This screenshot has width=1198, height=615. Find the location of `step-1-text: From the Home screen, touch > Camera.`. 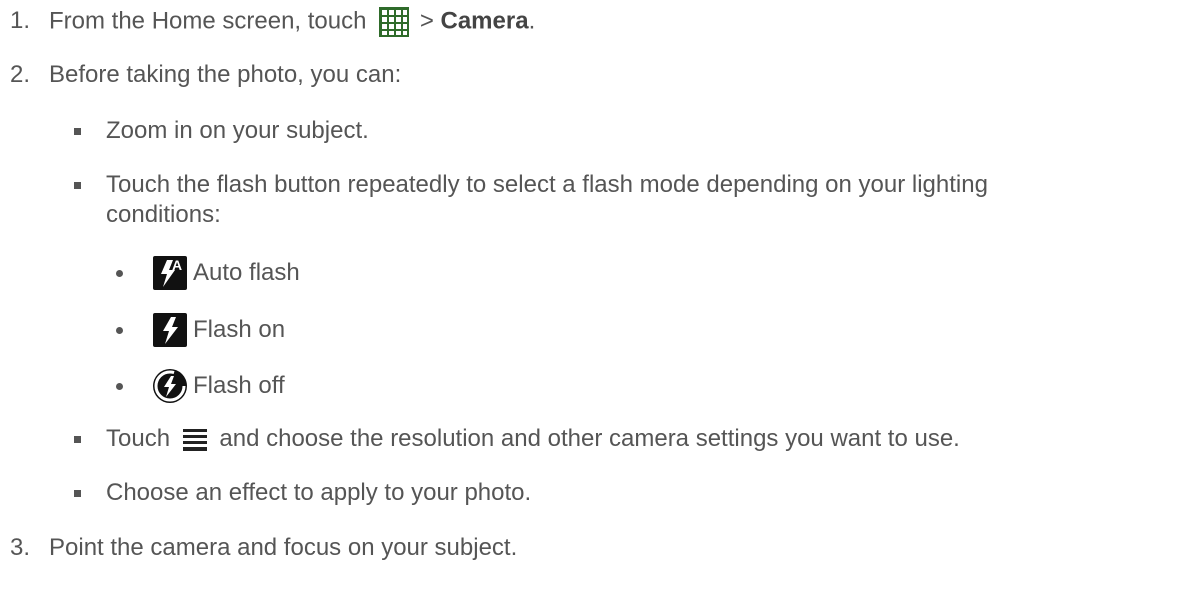

step-1-text: From the Home screen, touch > Camera. is located at coordinates (292, 22).